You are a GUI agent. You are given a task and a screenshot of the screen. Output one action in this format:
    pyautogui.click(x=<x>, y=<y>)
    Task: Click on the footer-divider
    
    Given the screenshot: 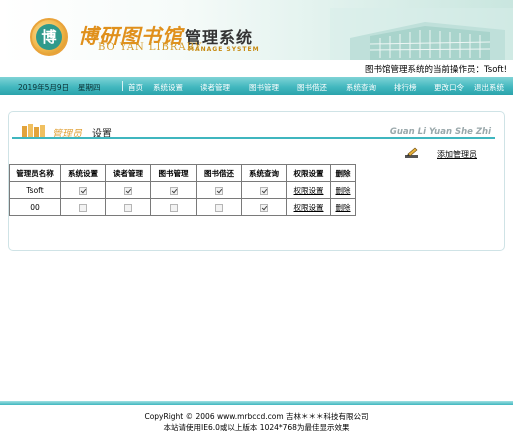 What is the action you would take?
    pyautogui.click(x=256, y=403)
    